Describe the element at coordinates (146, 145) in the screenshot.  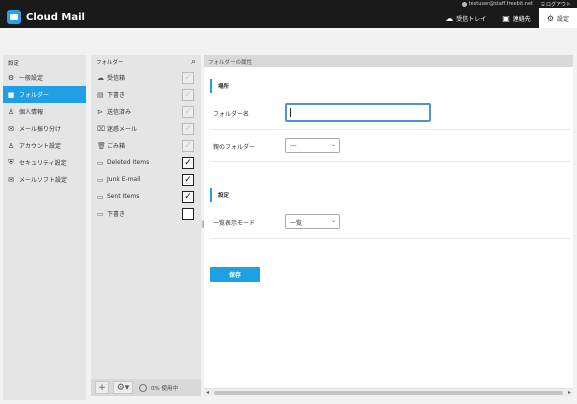
I see `folder-row-trash: 🗑 ごみ箱 ✓` at that location.